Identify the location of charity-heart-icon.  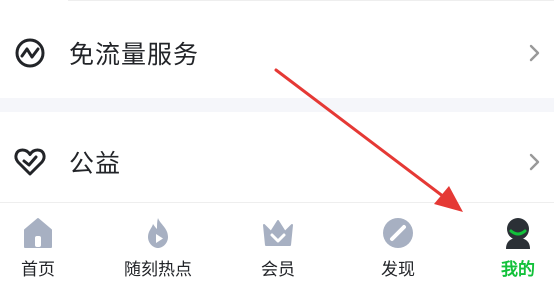
(30, 162).